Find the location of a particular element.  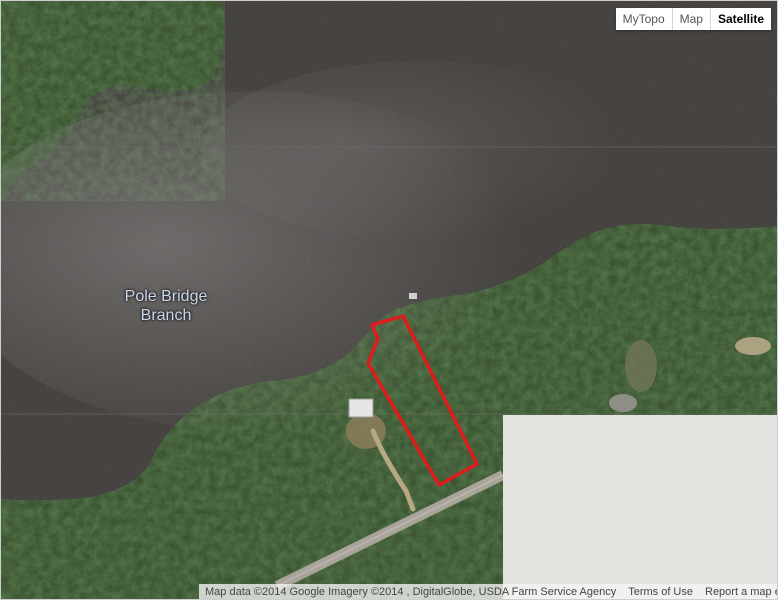

map-type-control: MyTopo Map Satellite is located at coordinates (693, 19).